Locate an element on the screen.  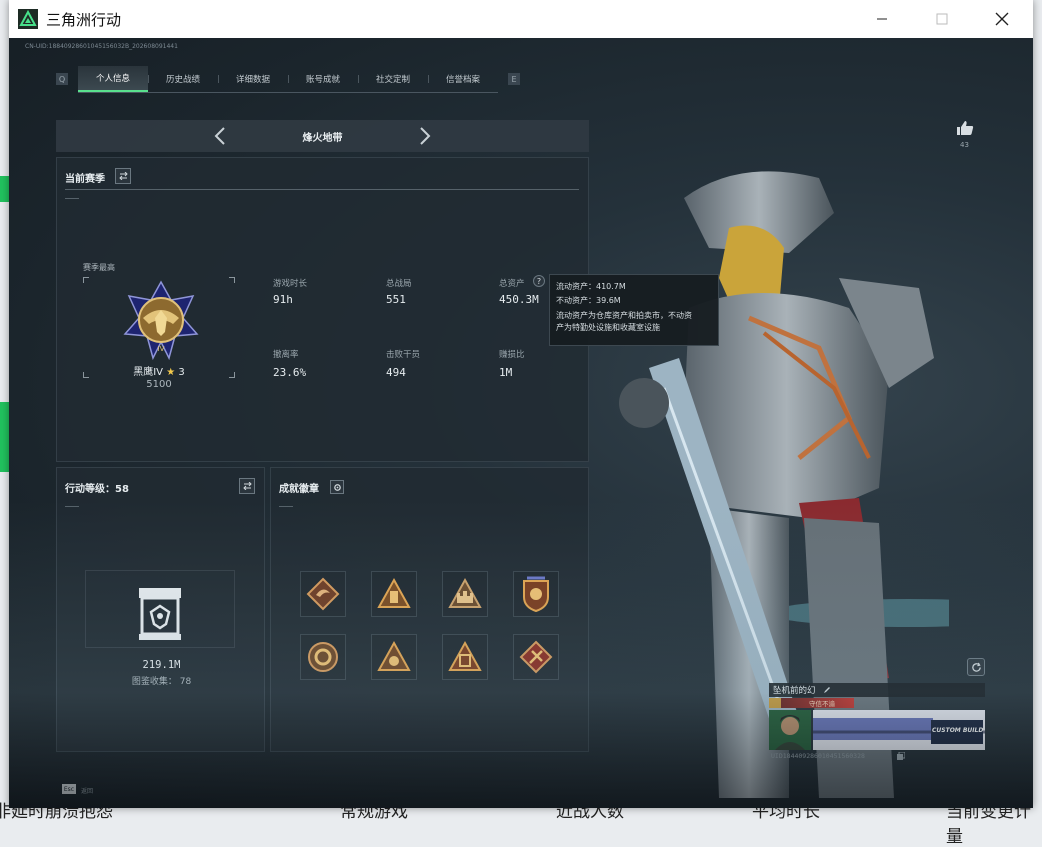
badges-panel: 成就徽章 is located at coordinates (429, 609).